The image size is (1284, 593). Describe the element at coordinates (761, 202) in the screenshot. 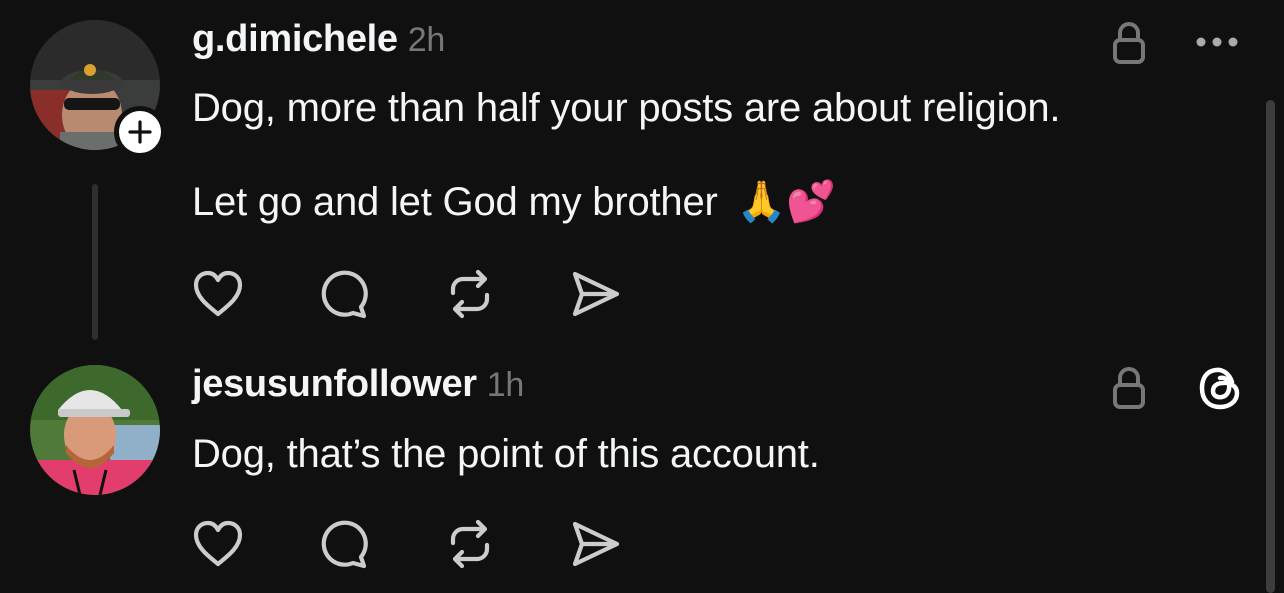

I see `pray-emoji: 🙏` at that location.